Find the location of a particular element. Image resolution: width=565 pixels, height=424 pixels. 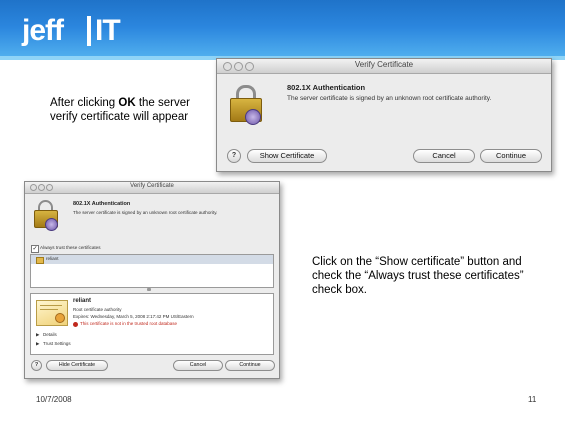

splitter-handle is located at coordinates (149, 289).